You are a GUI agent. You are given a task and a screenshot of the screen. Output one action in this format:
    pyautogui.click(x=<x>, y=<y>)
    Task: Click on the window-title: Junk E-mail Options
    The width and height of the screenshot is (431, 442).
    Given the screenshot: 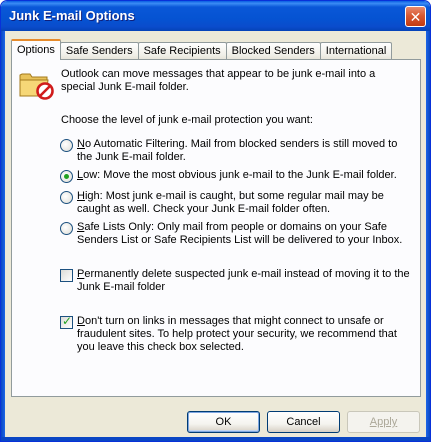 What is the action you would take?
    pyautogui.click(x=72, y=15)
    